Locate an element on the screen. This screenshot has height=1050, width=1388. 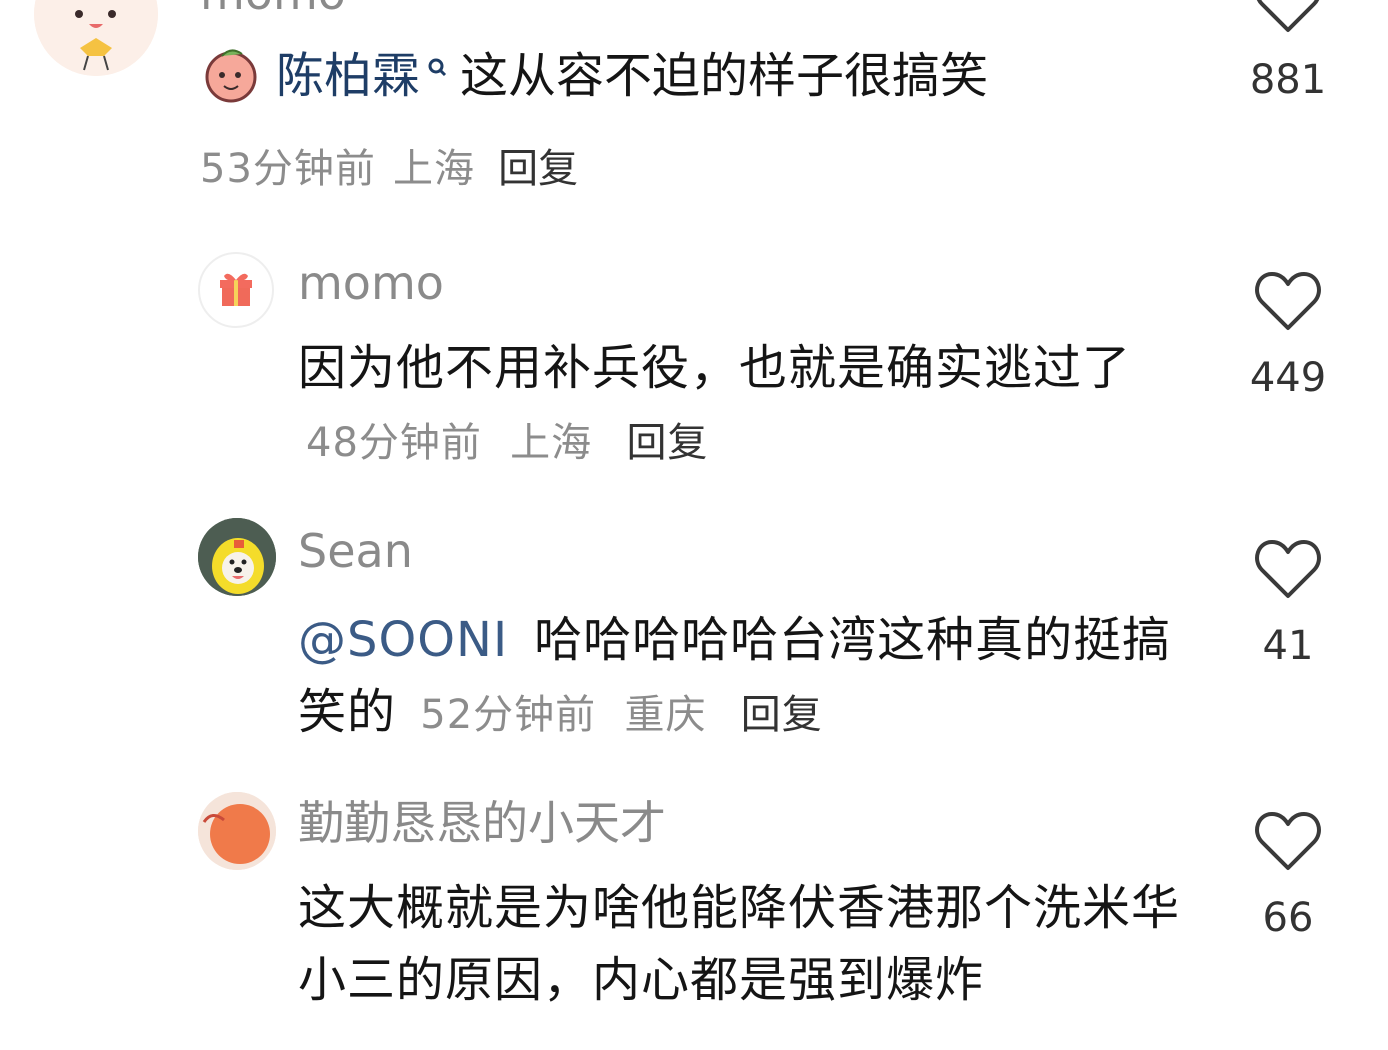
comment-row-1: 陈柏霖 这从容不迫的样子很搞笑 is located at coordinates (632, 76).